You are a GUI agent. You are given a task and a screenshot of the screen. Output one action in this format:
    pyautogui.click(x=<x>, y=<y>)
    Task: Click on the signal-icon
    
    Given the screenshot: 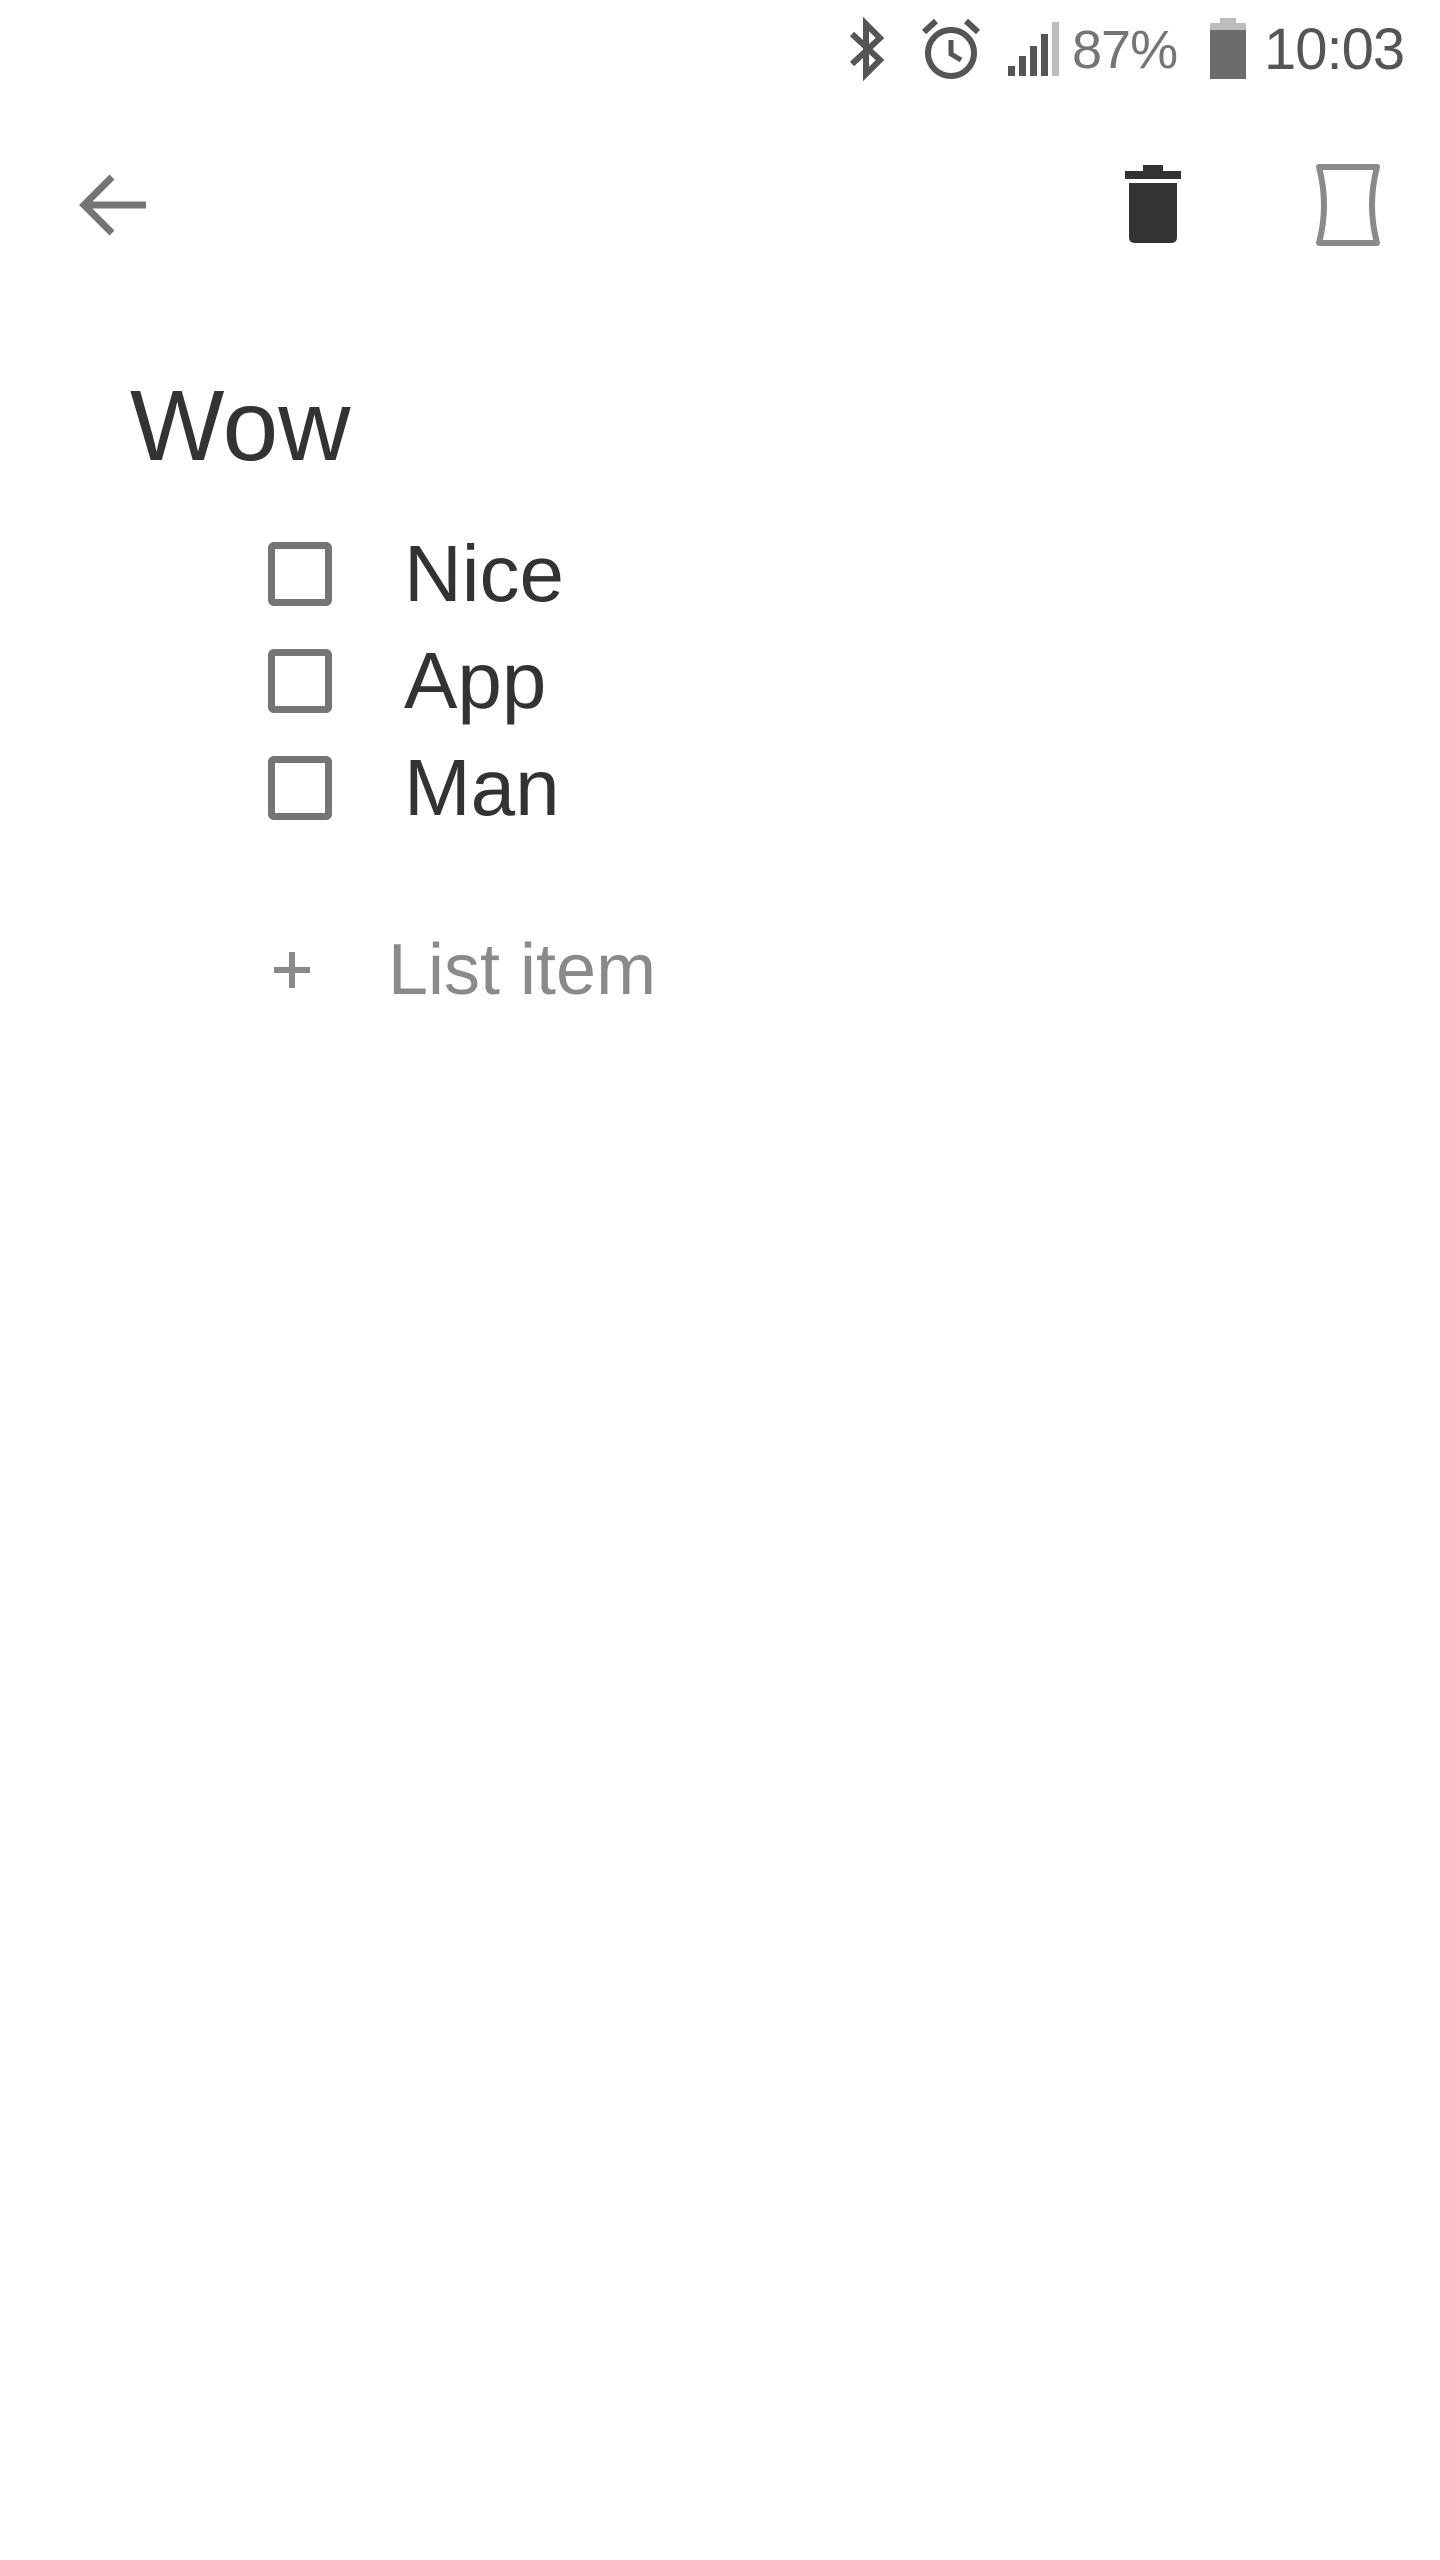 What is the action you would take?
    pyautogui.click(x=1034, y=49)
    